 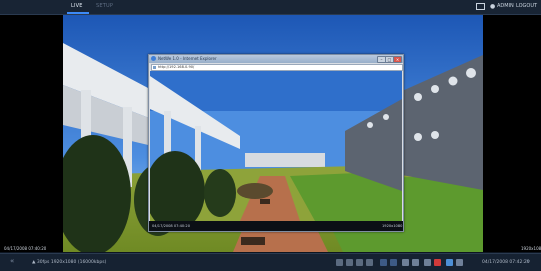 I want to click on stream-info: ▲ 30fps 1920x1080 (16000kbps), so click(x=69, y=262).